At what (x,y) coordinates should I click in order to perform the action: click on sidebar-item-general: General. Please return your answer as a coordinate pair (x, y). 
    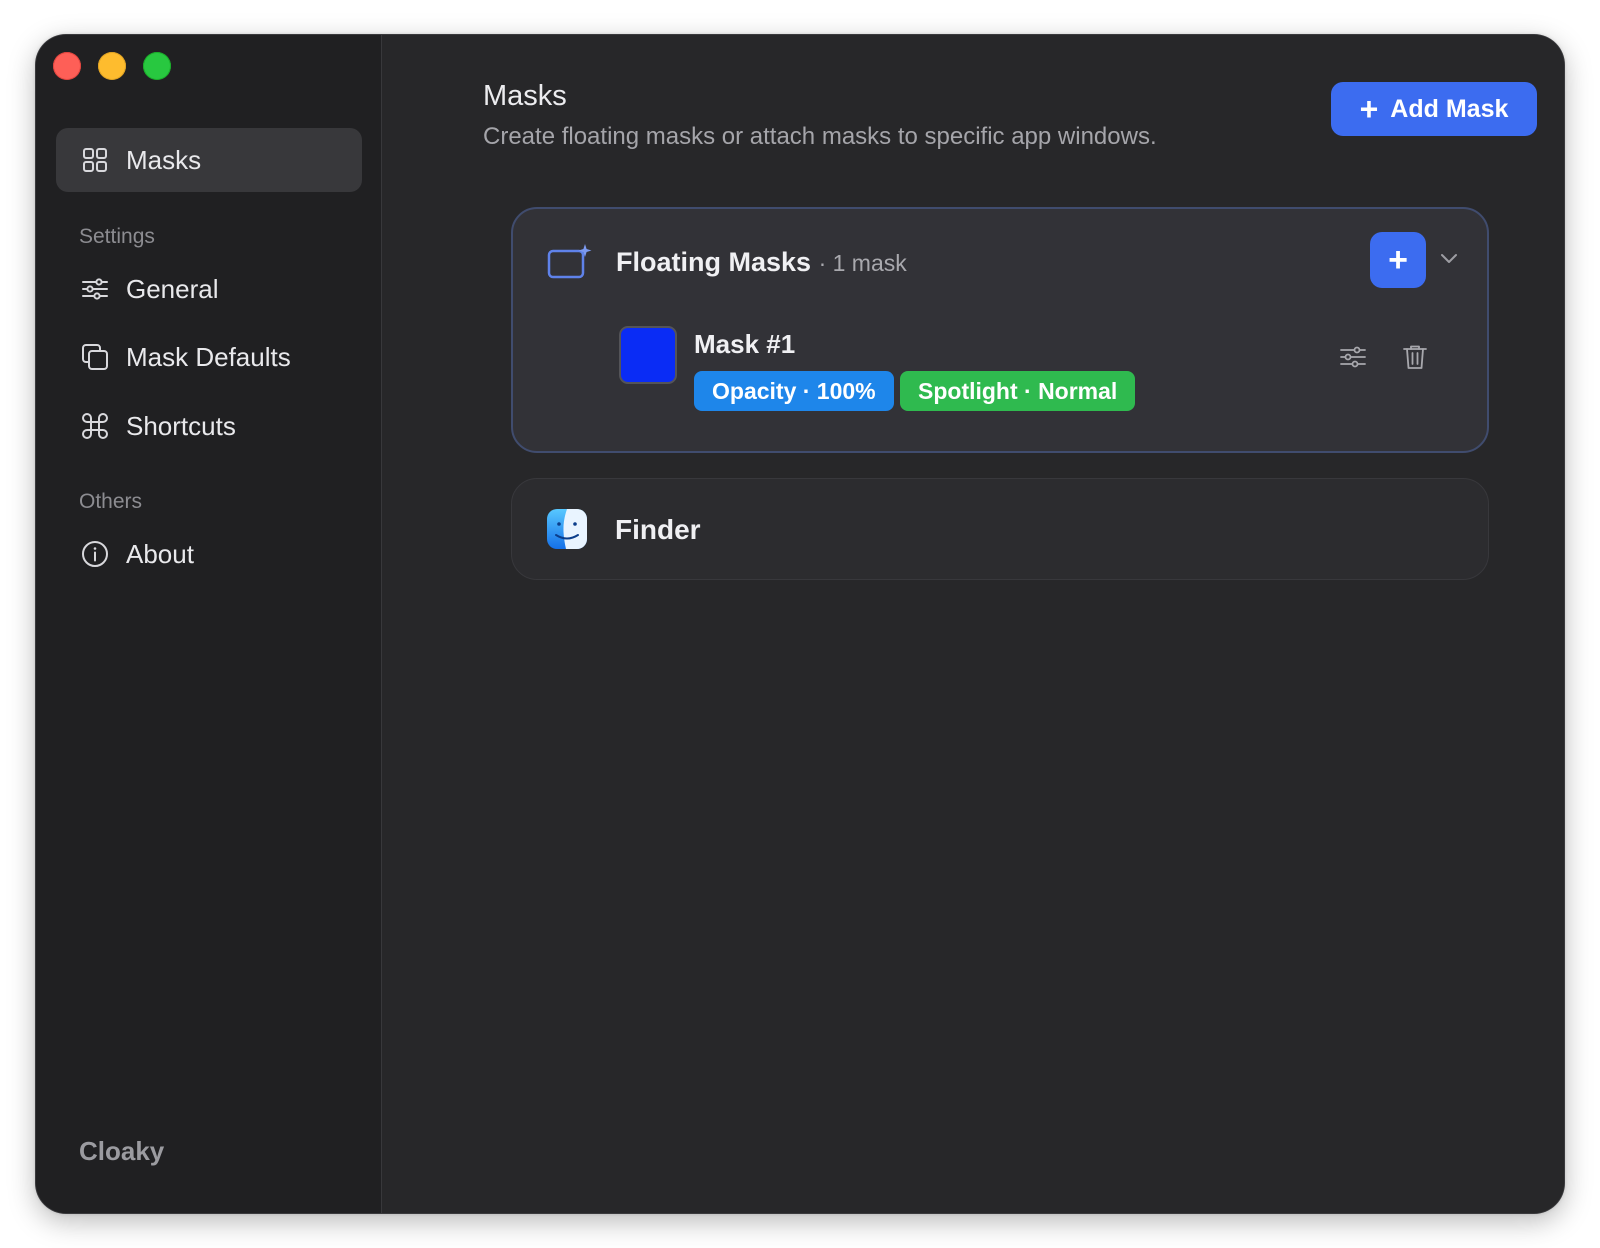
    Looking at the image, I should click on (209, 289).